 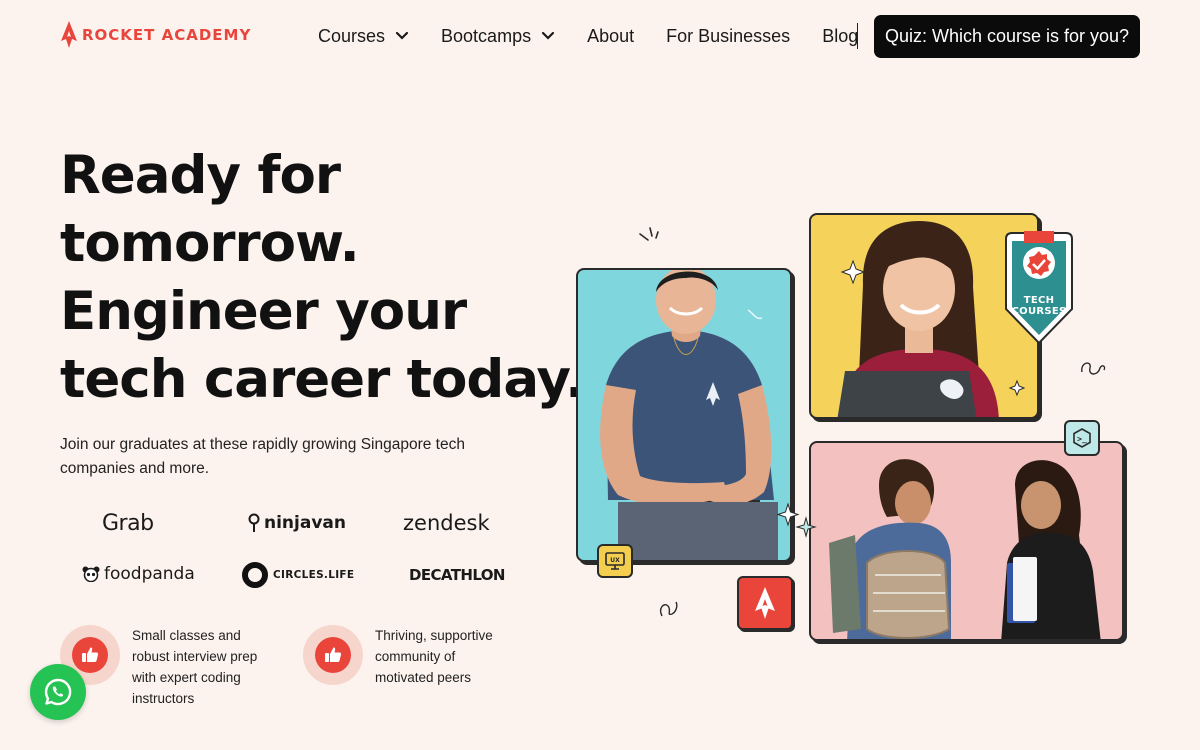 I want to click on grab-logo: Grab, so click(x=128, y=523).